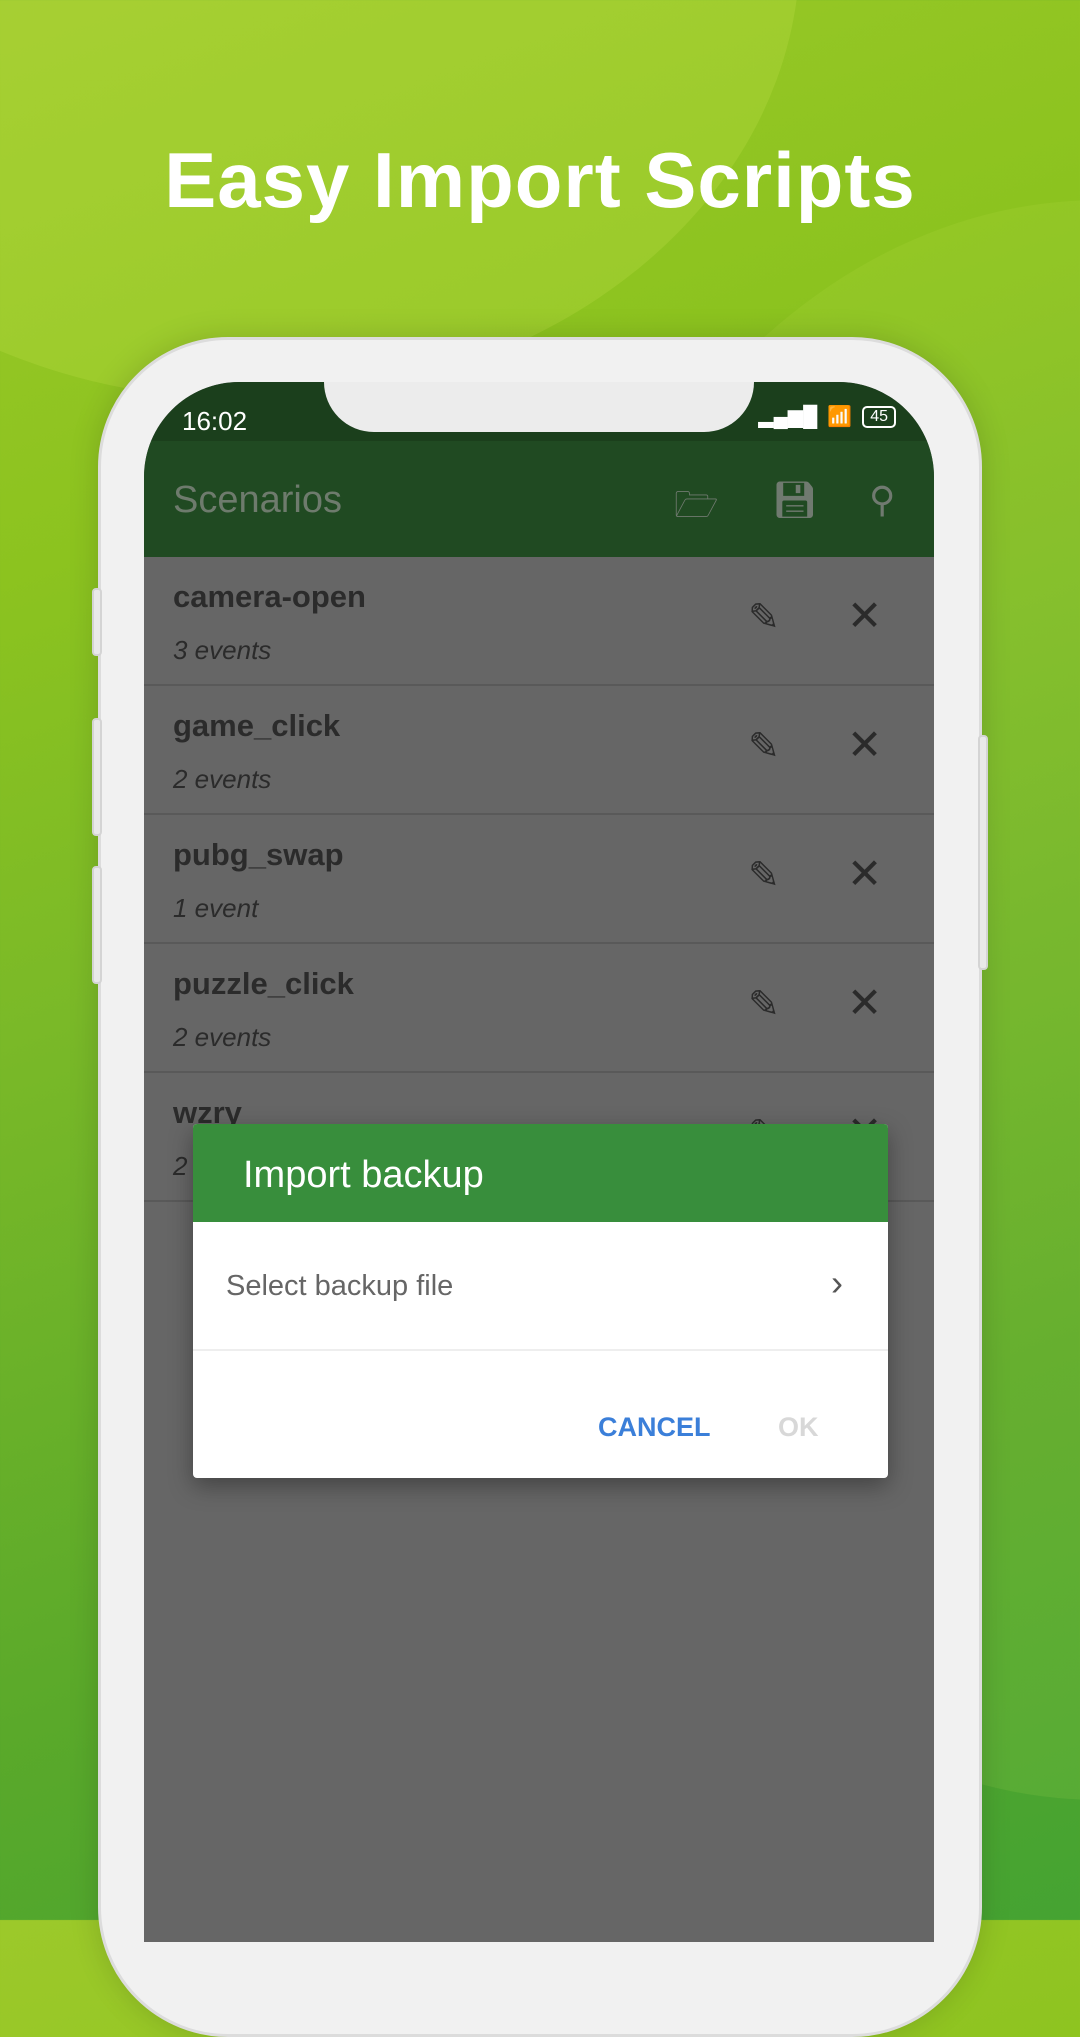 This screenshot has width=1080, height=2037. What do you see at coordinates (340, 1286) in the screenshot?
I see `select-backup-file-label: Select backup file` at bounding box center [340, 1286].